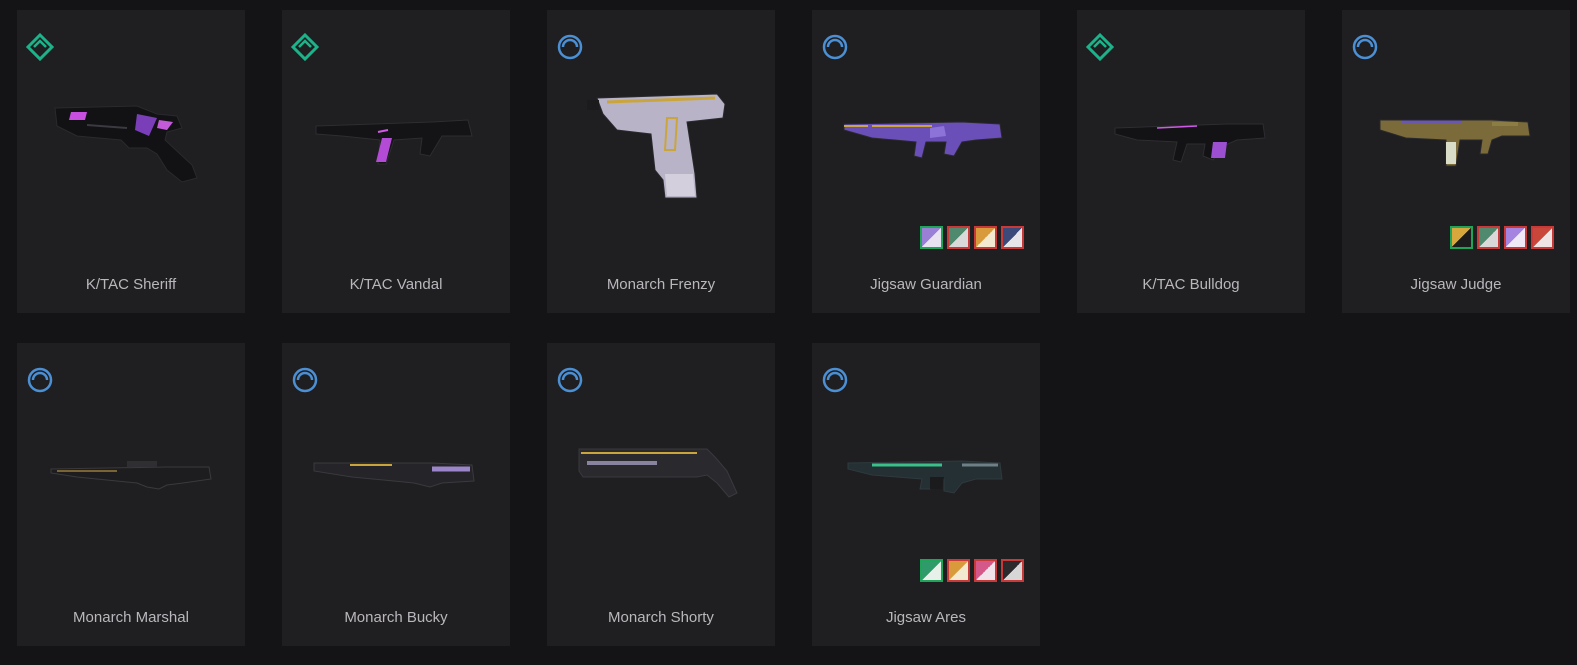  What do you see at coordinates (923, 140) in the screenshot?
I see `guardian-rifle-icon` at bounding box center [923, 140].